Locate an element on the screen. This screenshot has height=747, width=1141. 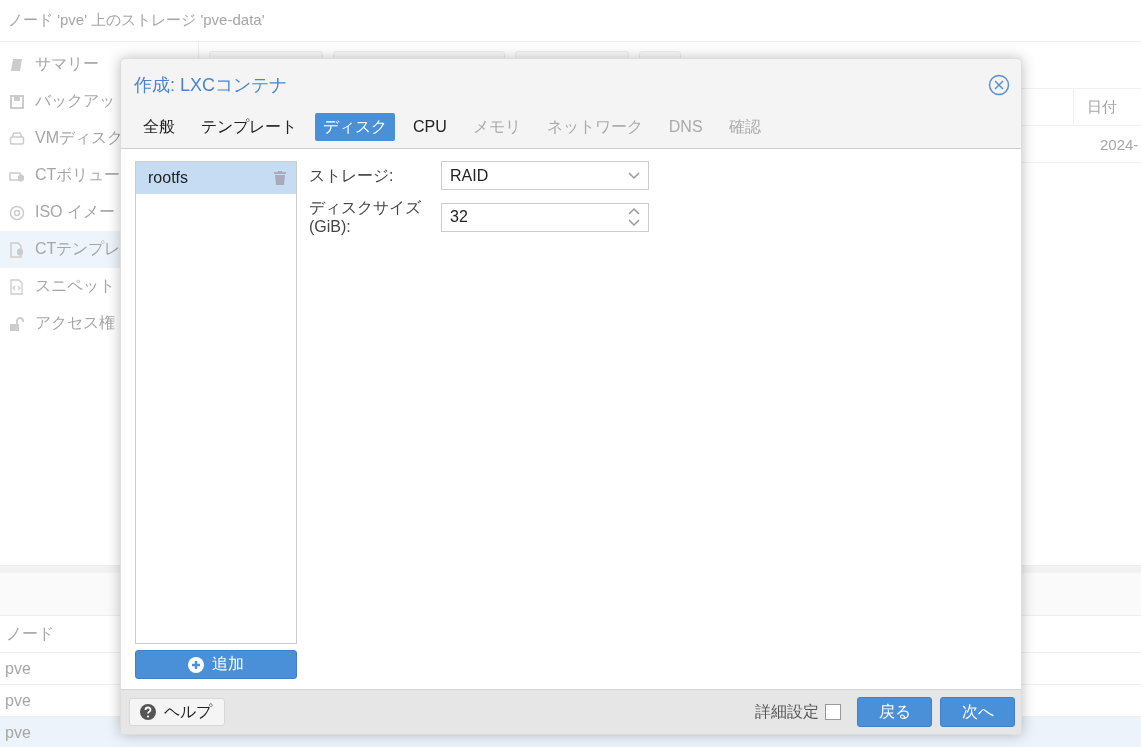
dialog-title: 作成: LXCコンテナ is located at coordinates (211, 85).